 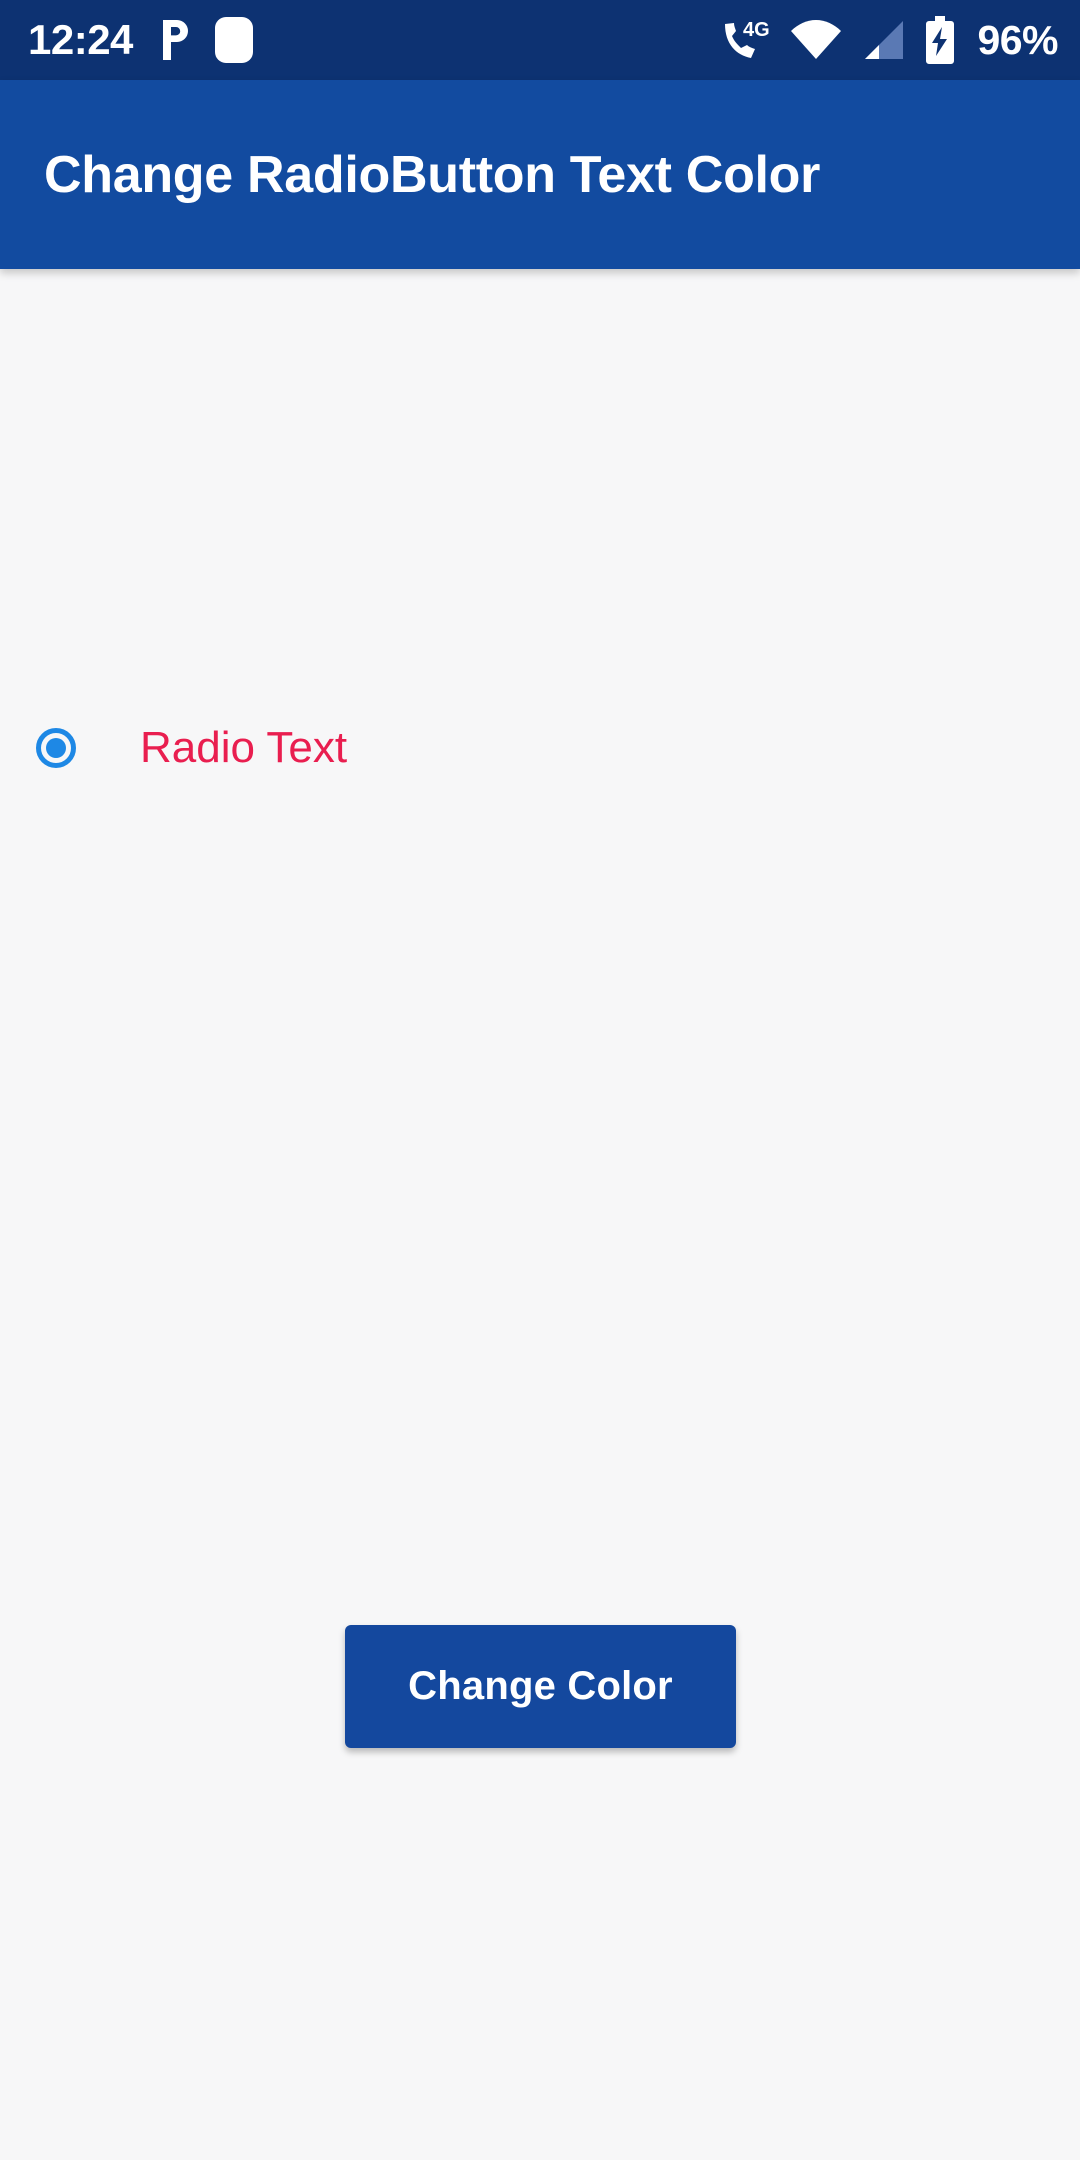 I want to click on rounded-square-notification-icon, so click(x=233, y=40).